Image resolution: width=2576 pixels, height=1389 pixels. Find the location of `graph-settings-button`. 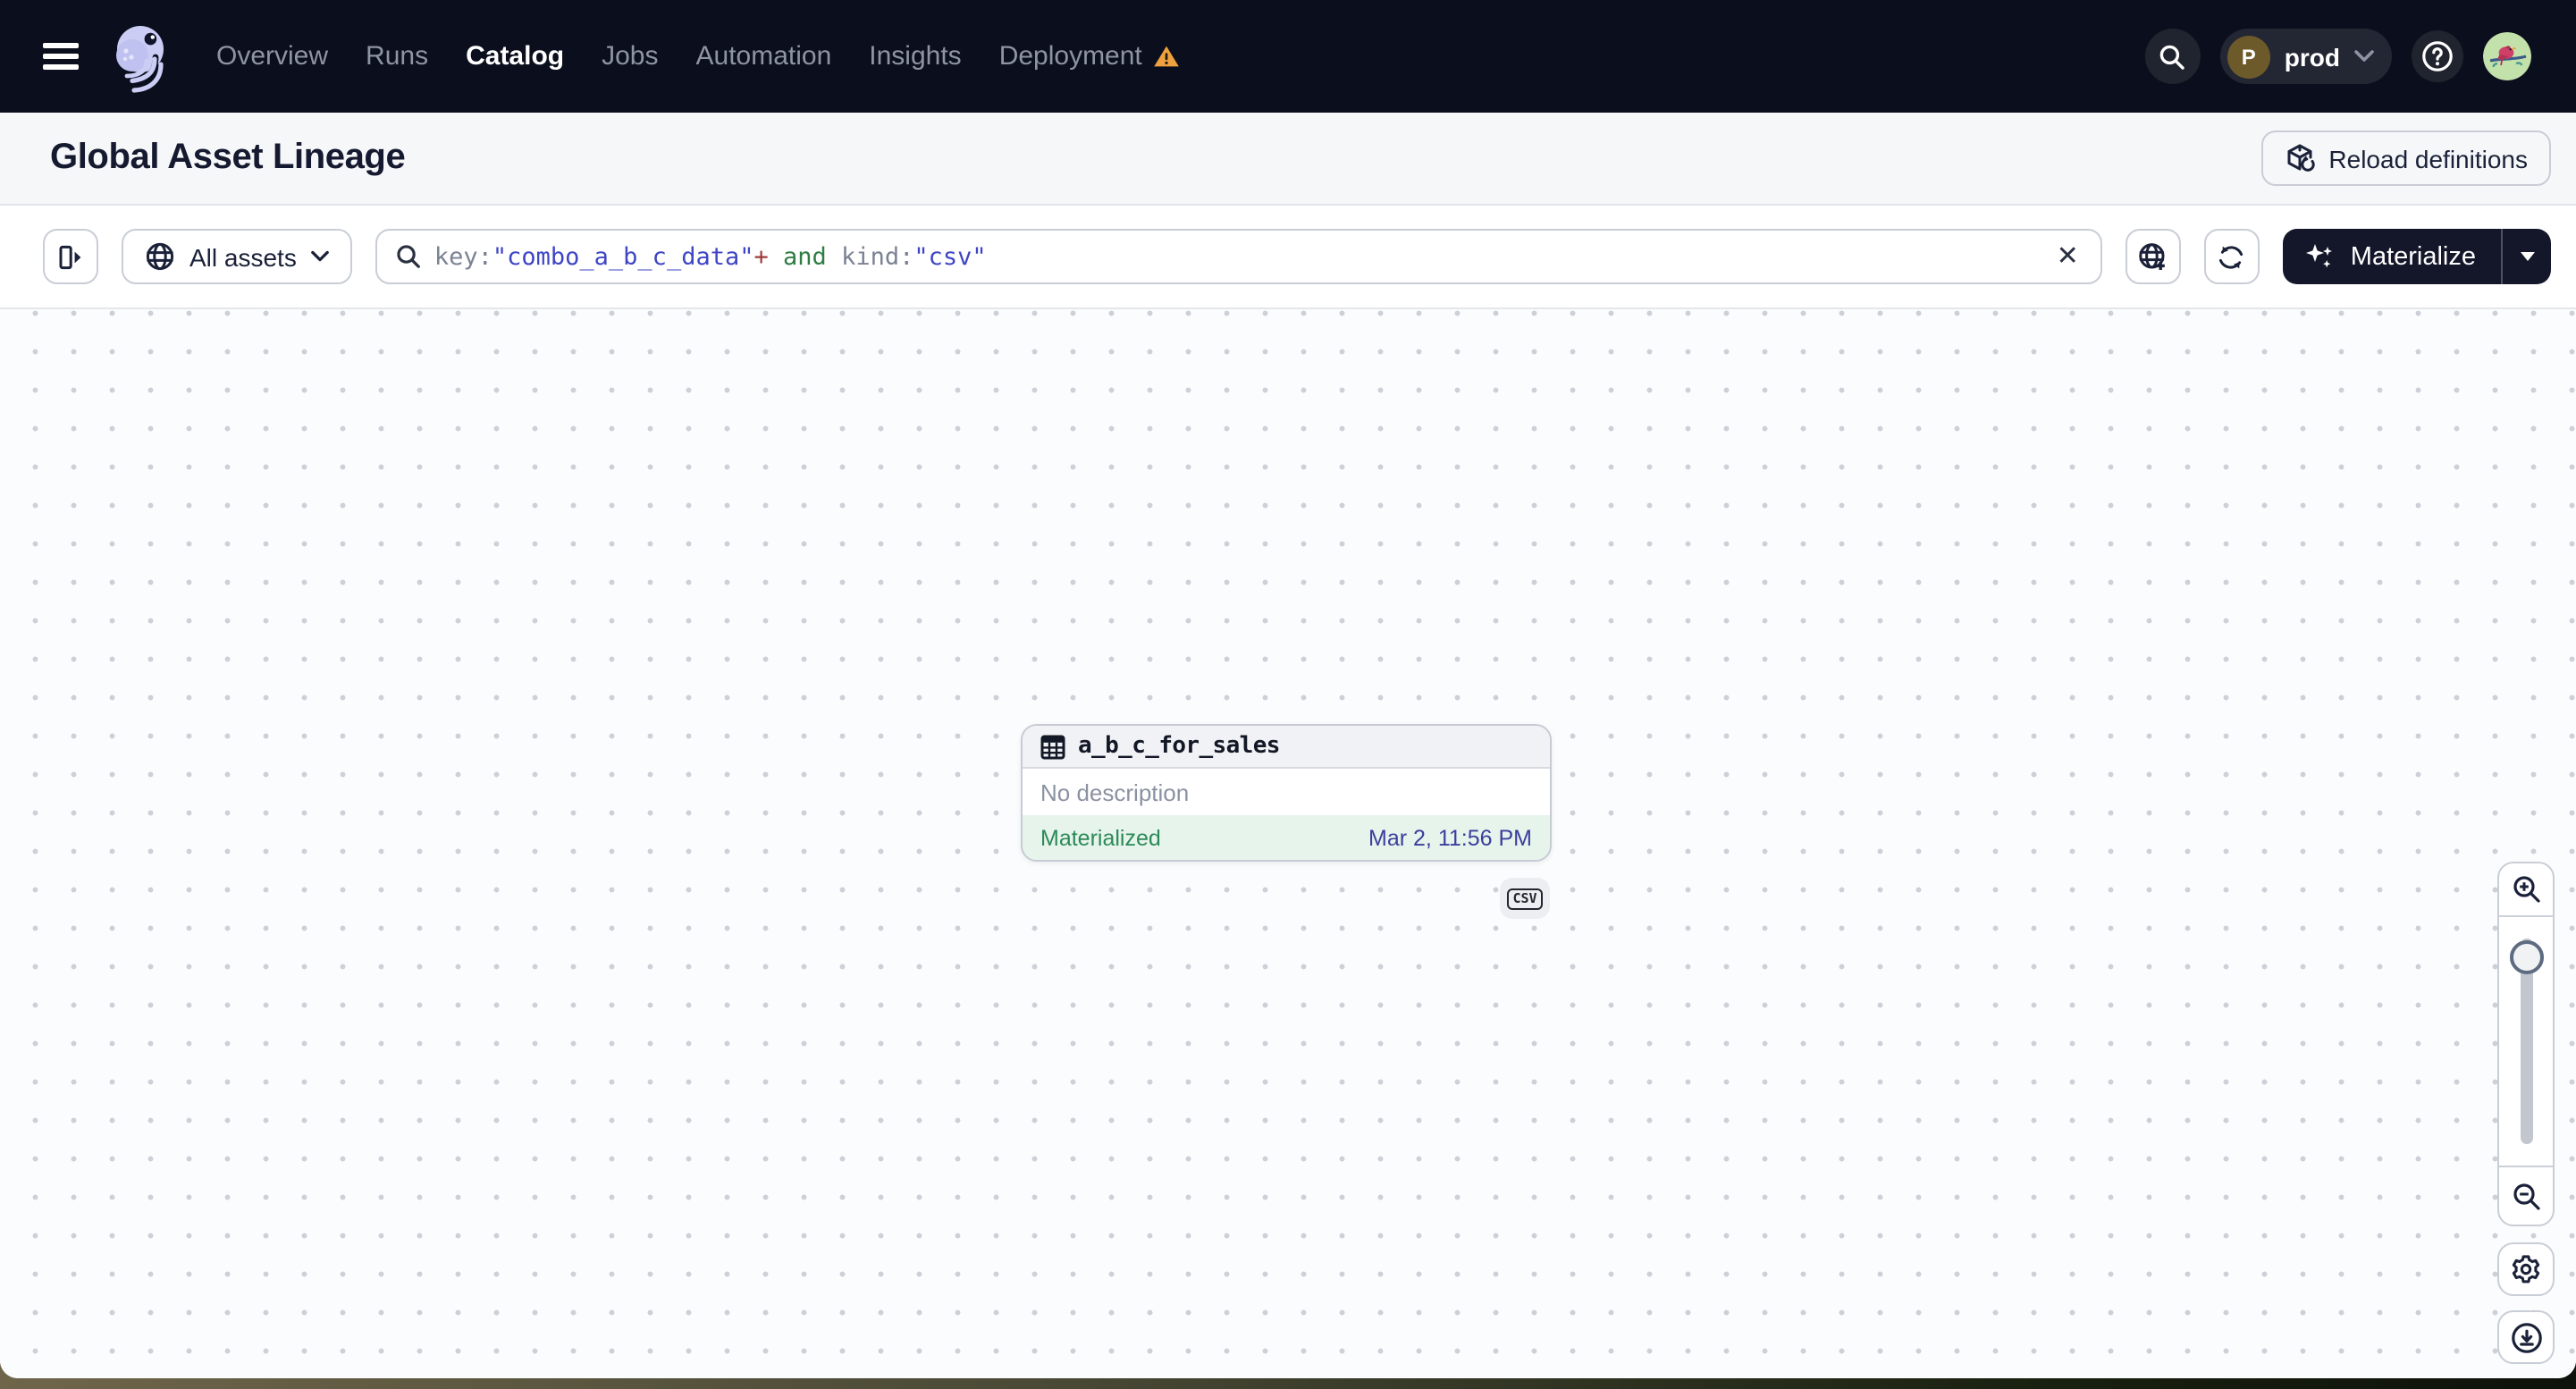

graph-settings-button is located at coordinates (2526, 1269).